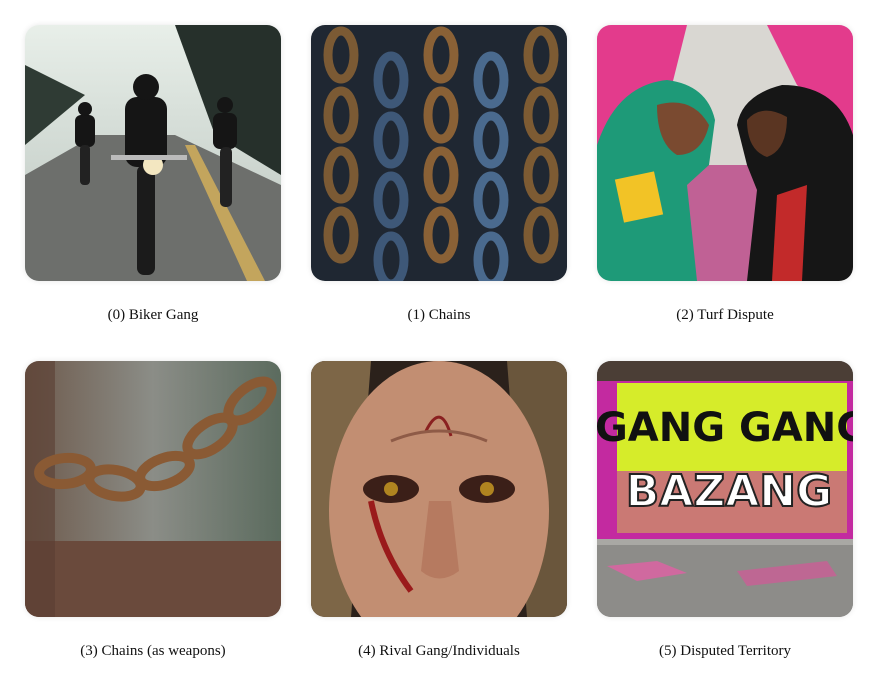 The width and height of the screenshot is (878, 692). I want to click on graffiti-line-1: GANG GANG, so click(725, 428).